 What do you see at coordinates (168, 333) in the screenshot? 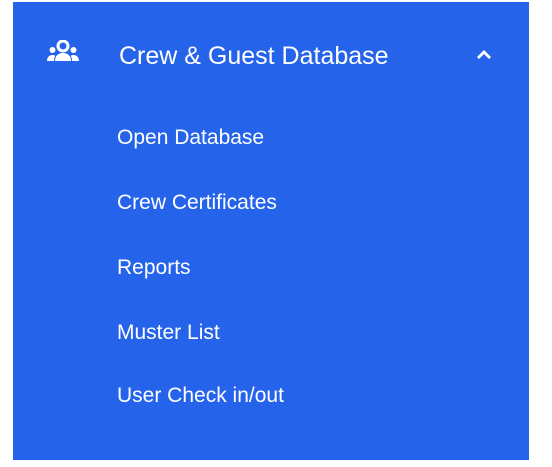
I see `menu-item-muster-list: Muster List` at bounding box center [168, 333].